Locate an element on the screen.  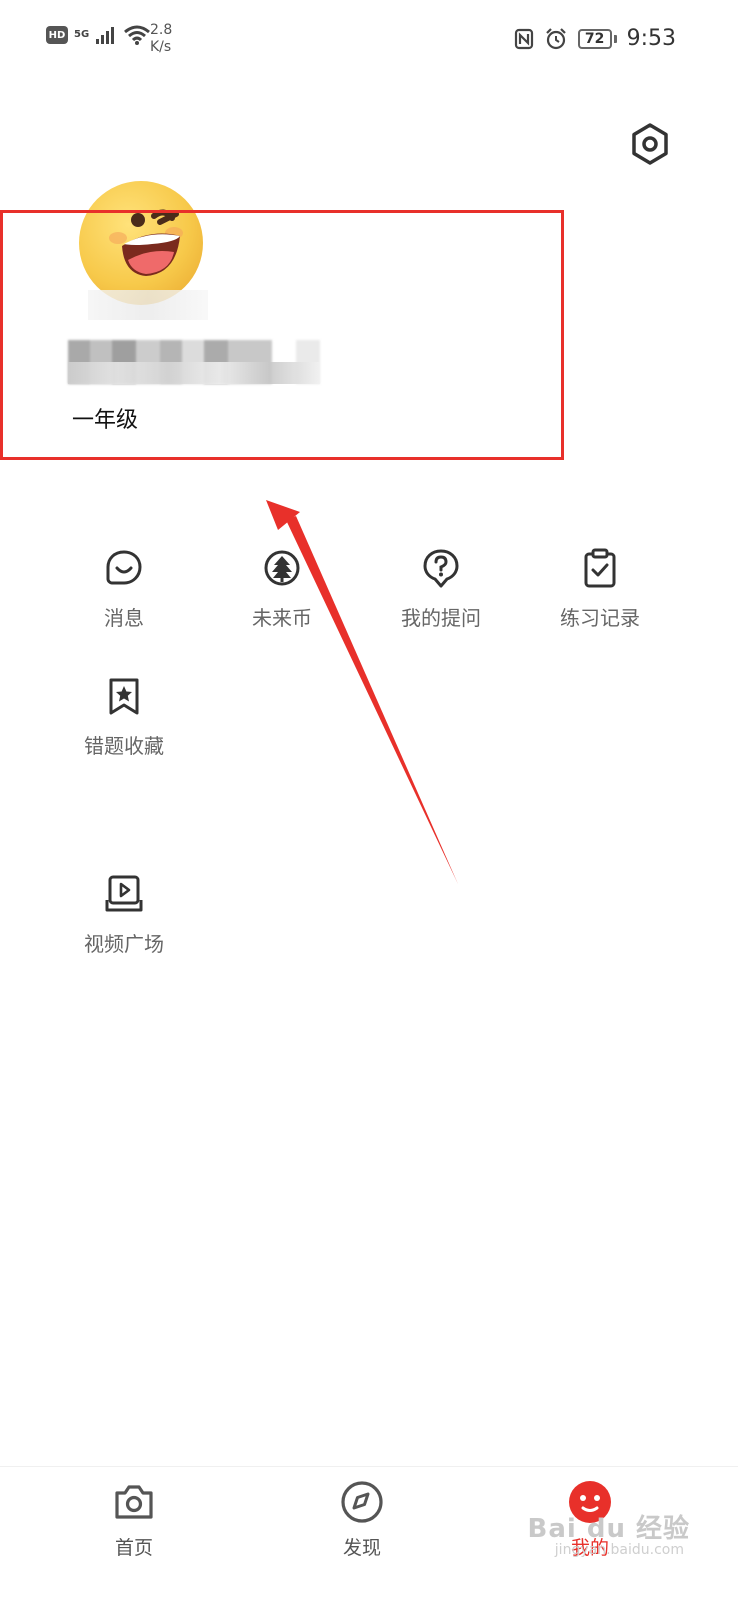
nfc-icon is located at coordinates (523, 38).